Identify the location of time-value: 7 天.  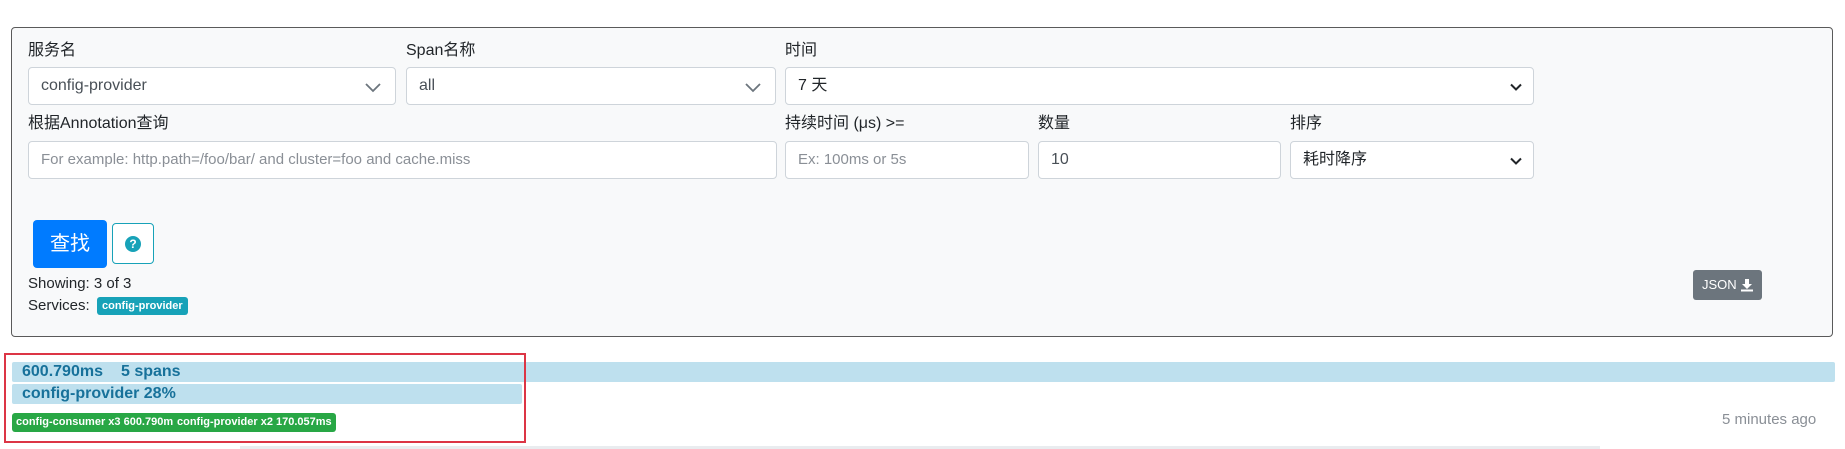
(813, 85).